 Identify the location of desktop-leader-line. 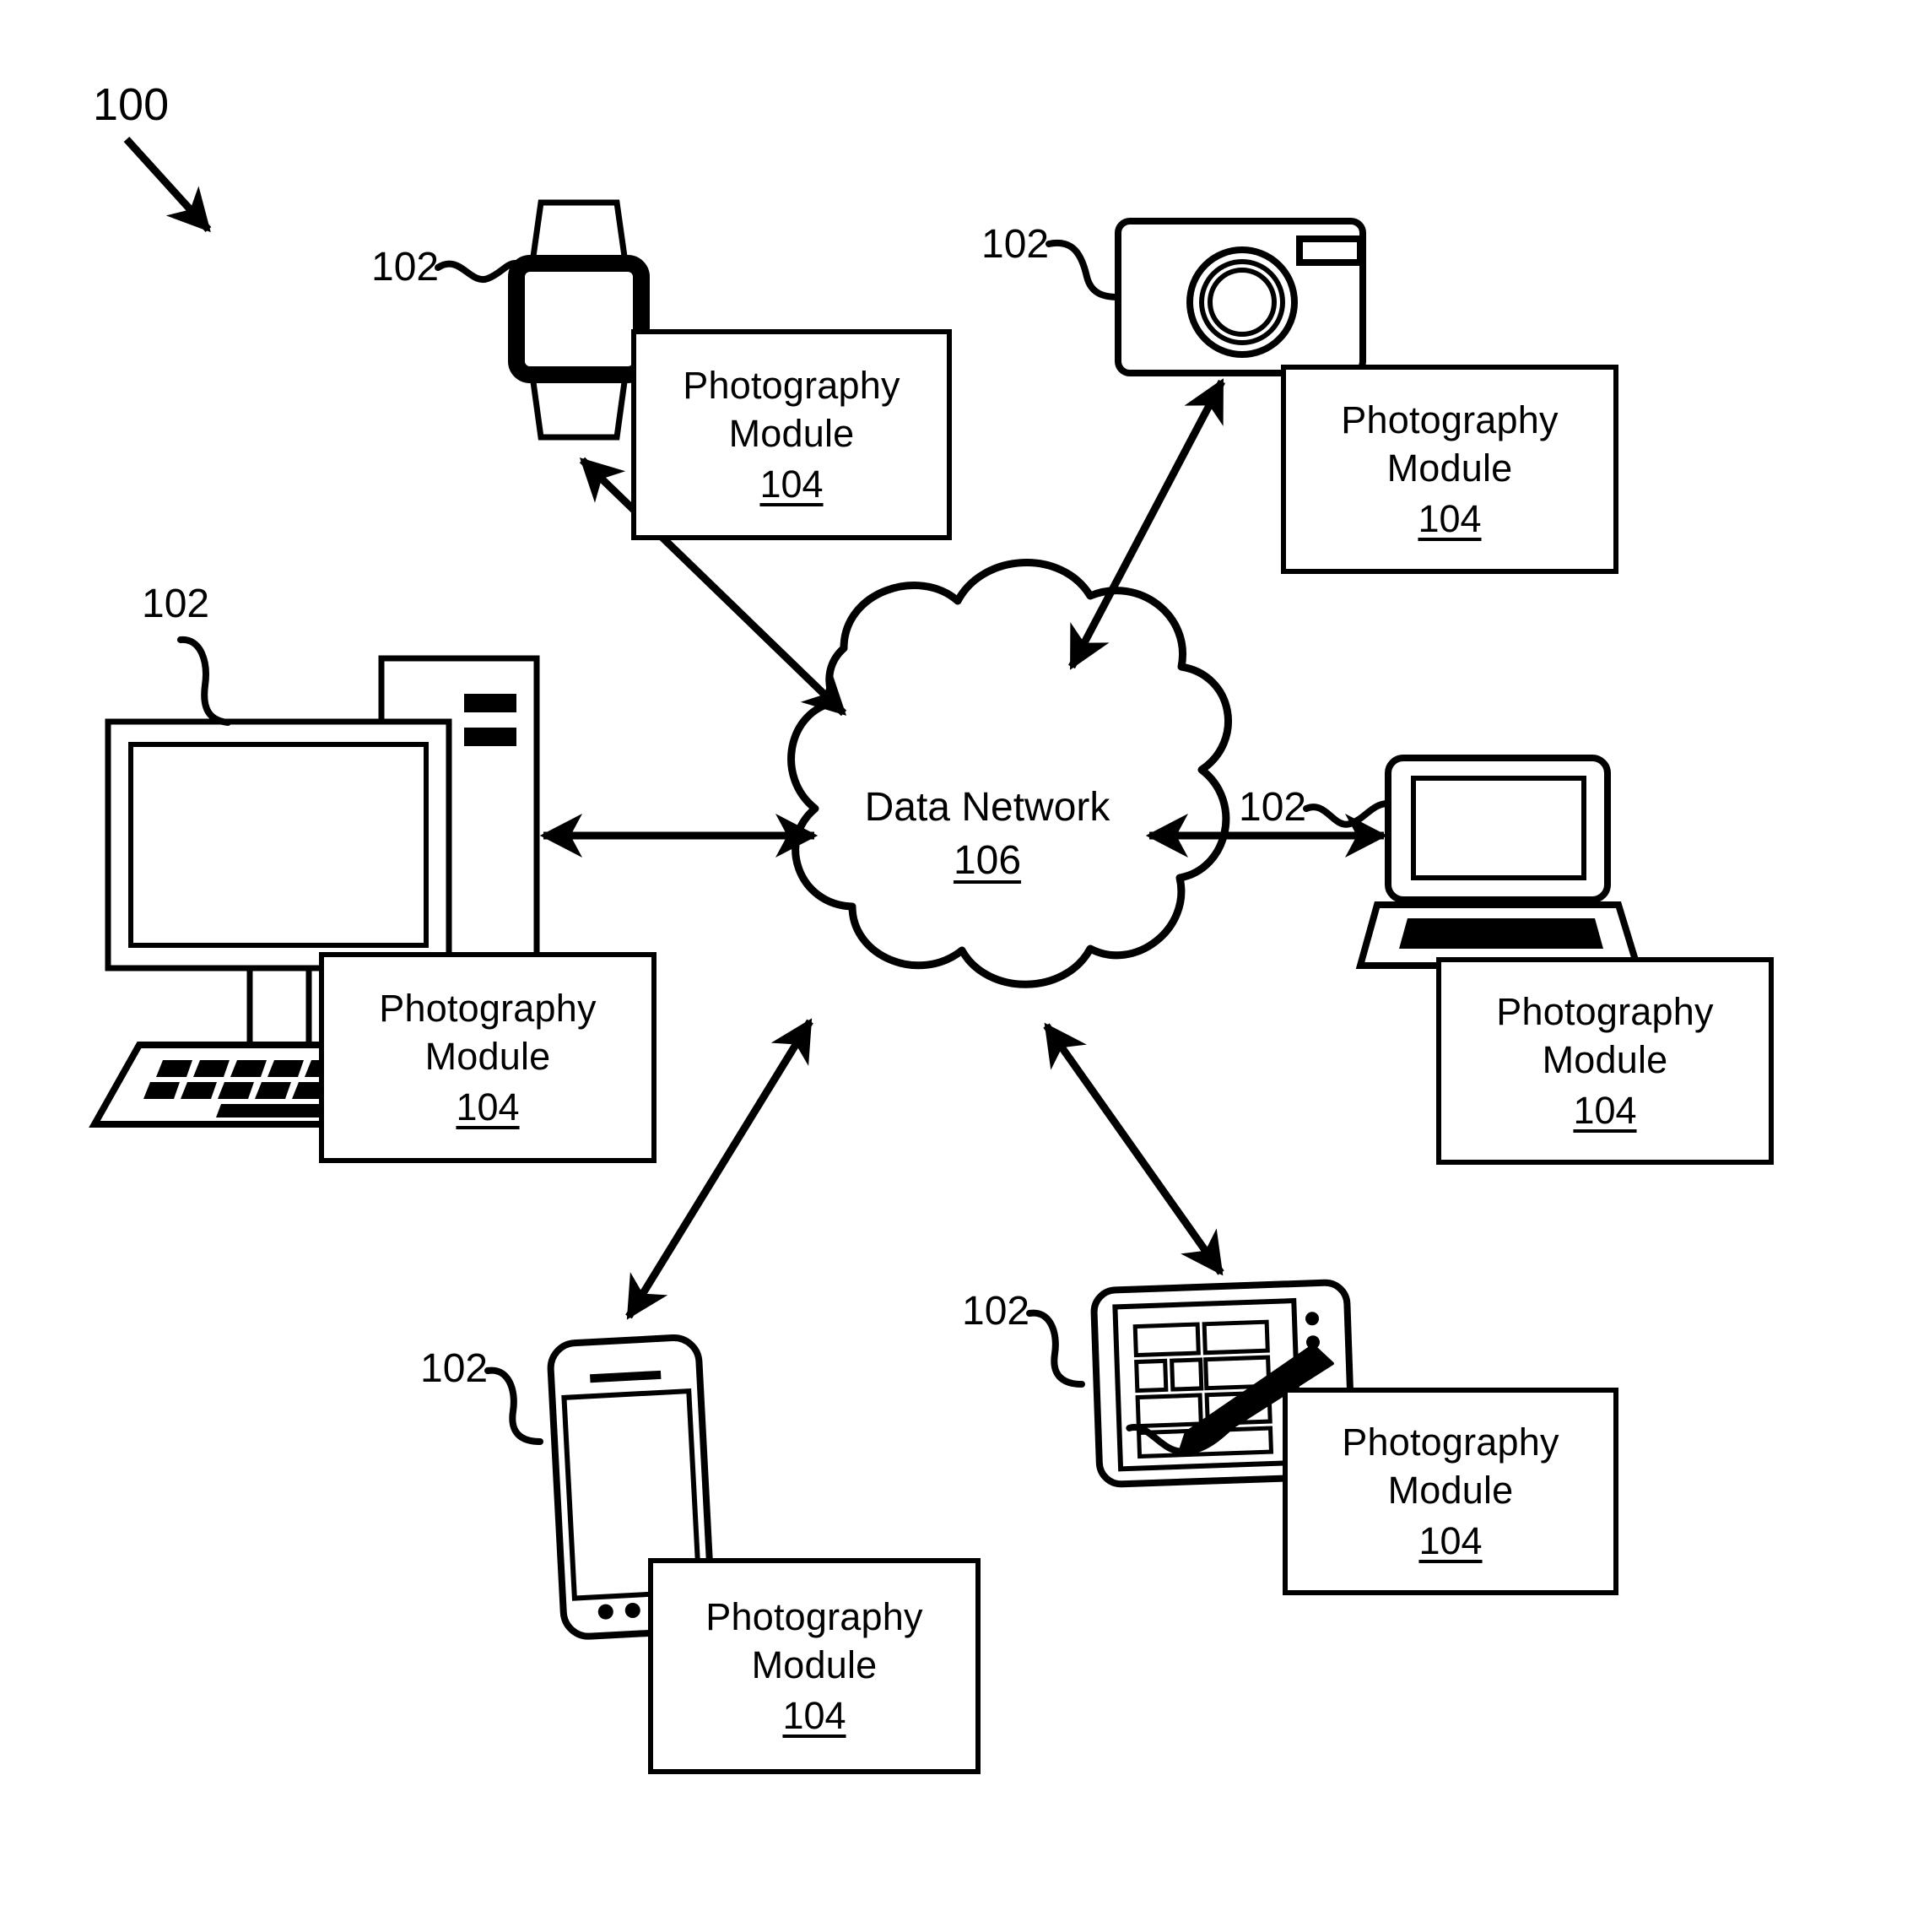
(204, 681).